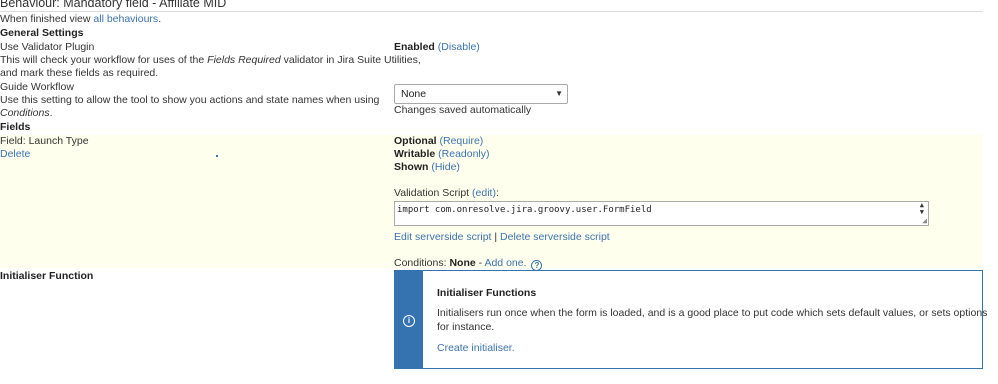 This screenshot has width=998, height=384. What do you see at coordinates (411, 167) in the screenshot?
I see `shown-text: Shown` at bounding box center [411, 167].